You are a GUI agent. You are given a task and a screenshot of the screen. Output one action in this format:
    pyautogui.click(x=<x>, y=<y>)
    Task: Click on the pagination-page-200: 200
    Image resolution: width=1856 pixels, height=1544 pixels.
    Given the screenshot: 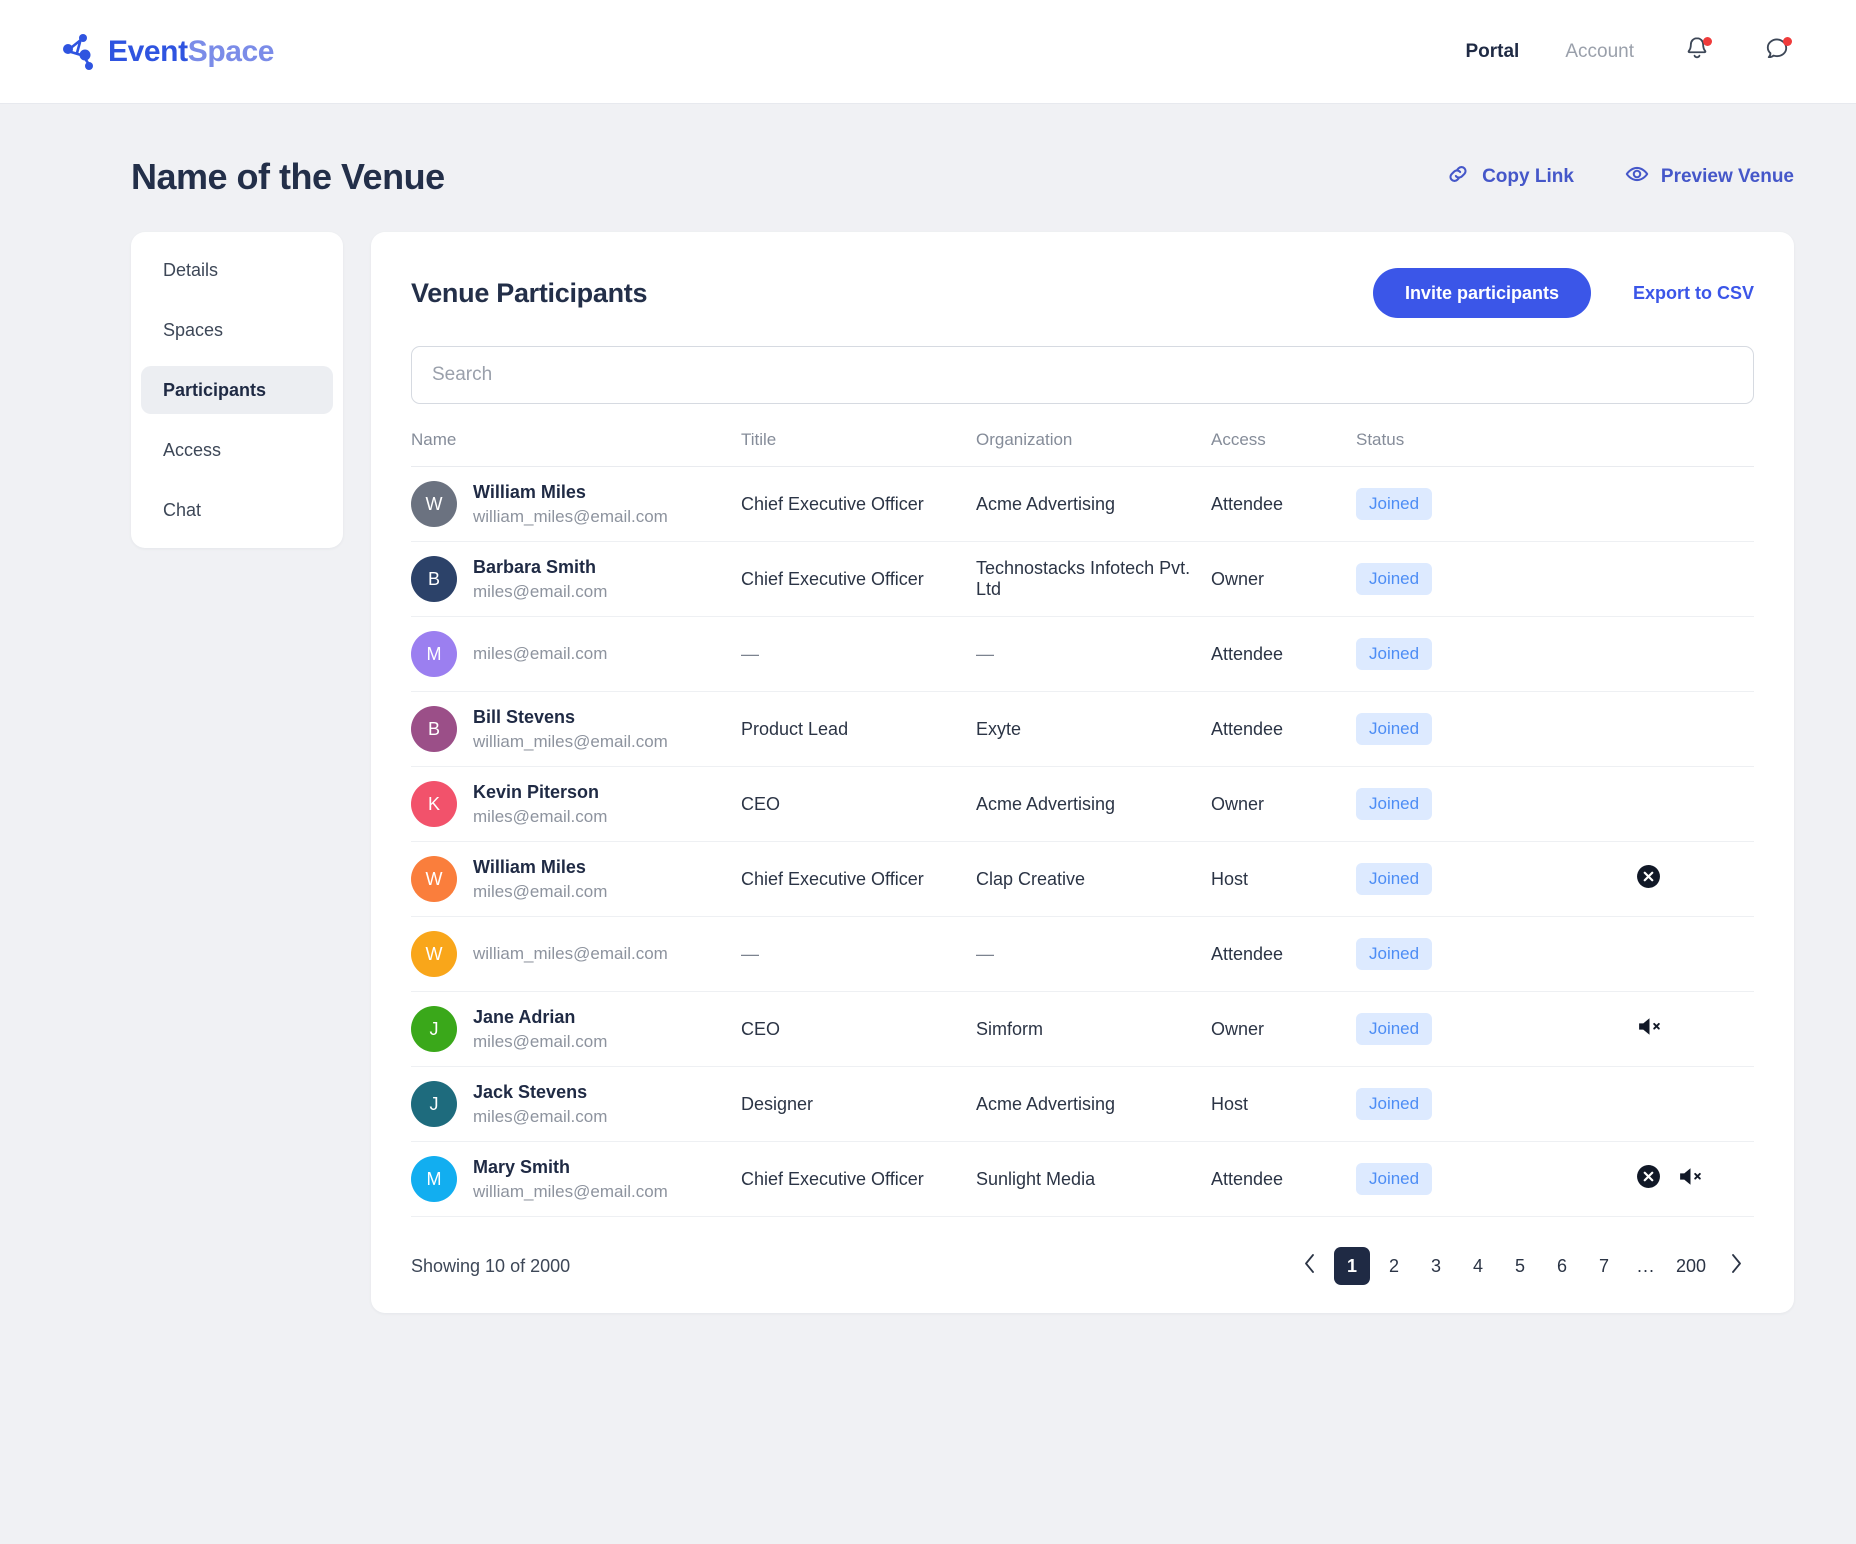 What is the action you would take?
    pyautogui.click(x=1691, y=1266)
    